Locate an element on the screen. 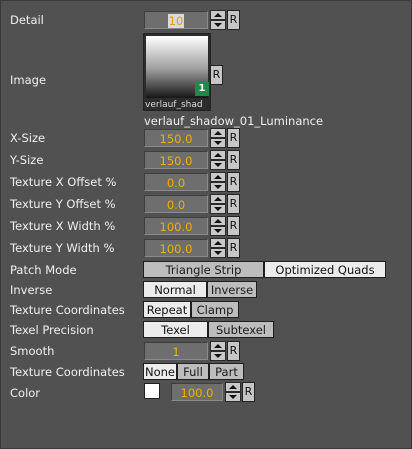 Image resolution: width=412 pixels, height=449 pixels. color-reset-button: R is located at coordinates (248, 392).